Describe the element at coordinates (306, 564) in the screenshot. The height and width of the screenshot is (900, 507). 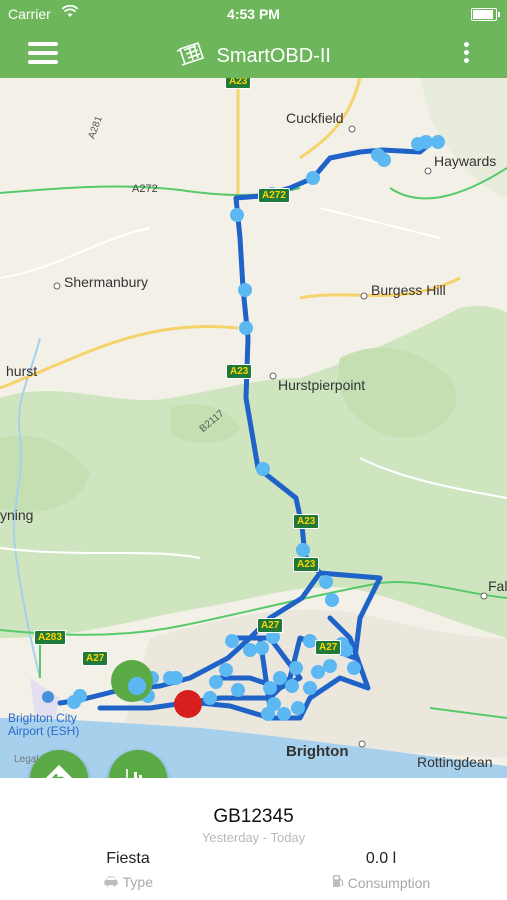
I see `road-shield-a23-low2: A23` at that location.